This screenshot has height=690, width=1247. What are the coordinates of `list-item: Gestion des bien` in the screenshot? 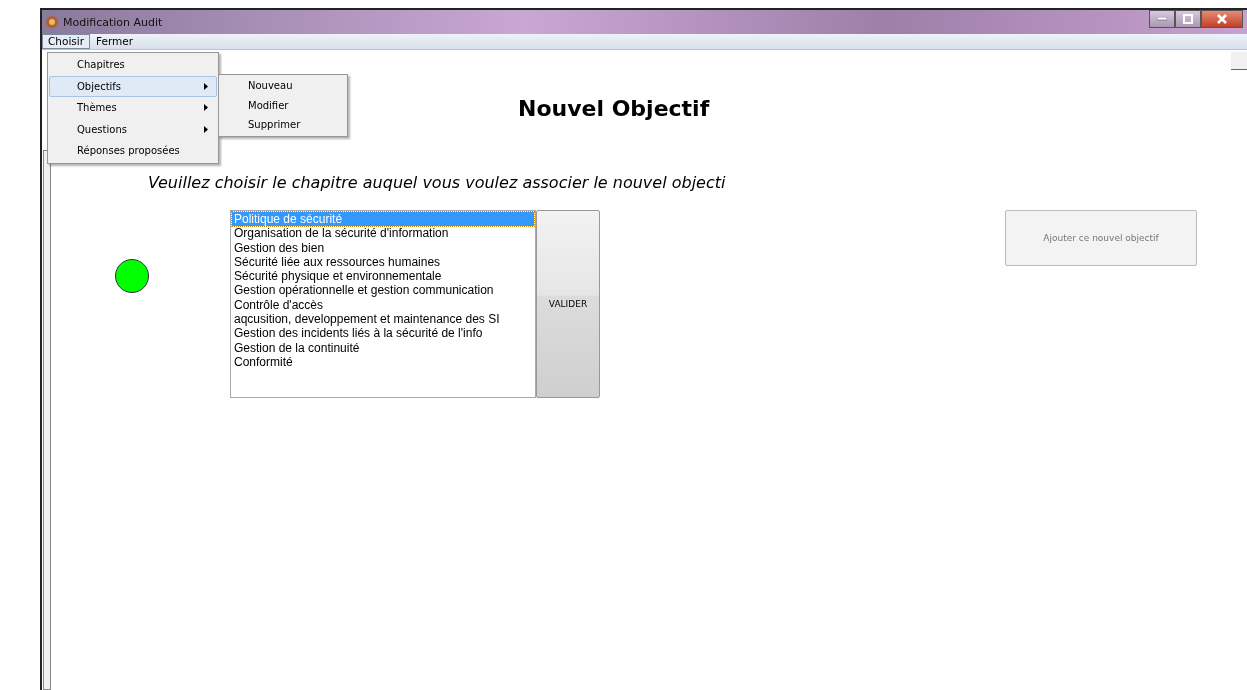 It's located at (383, 247).